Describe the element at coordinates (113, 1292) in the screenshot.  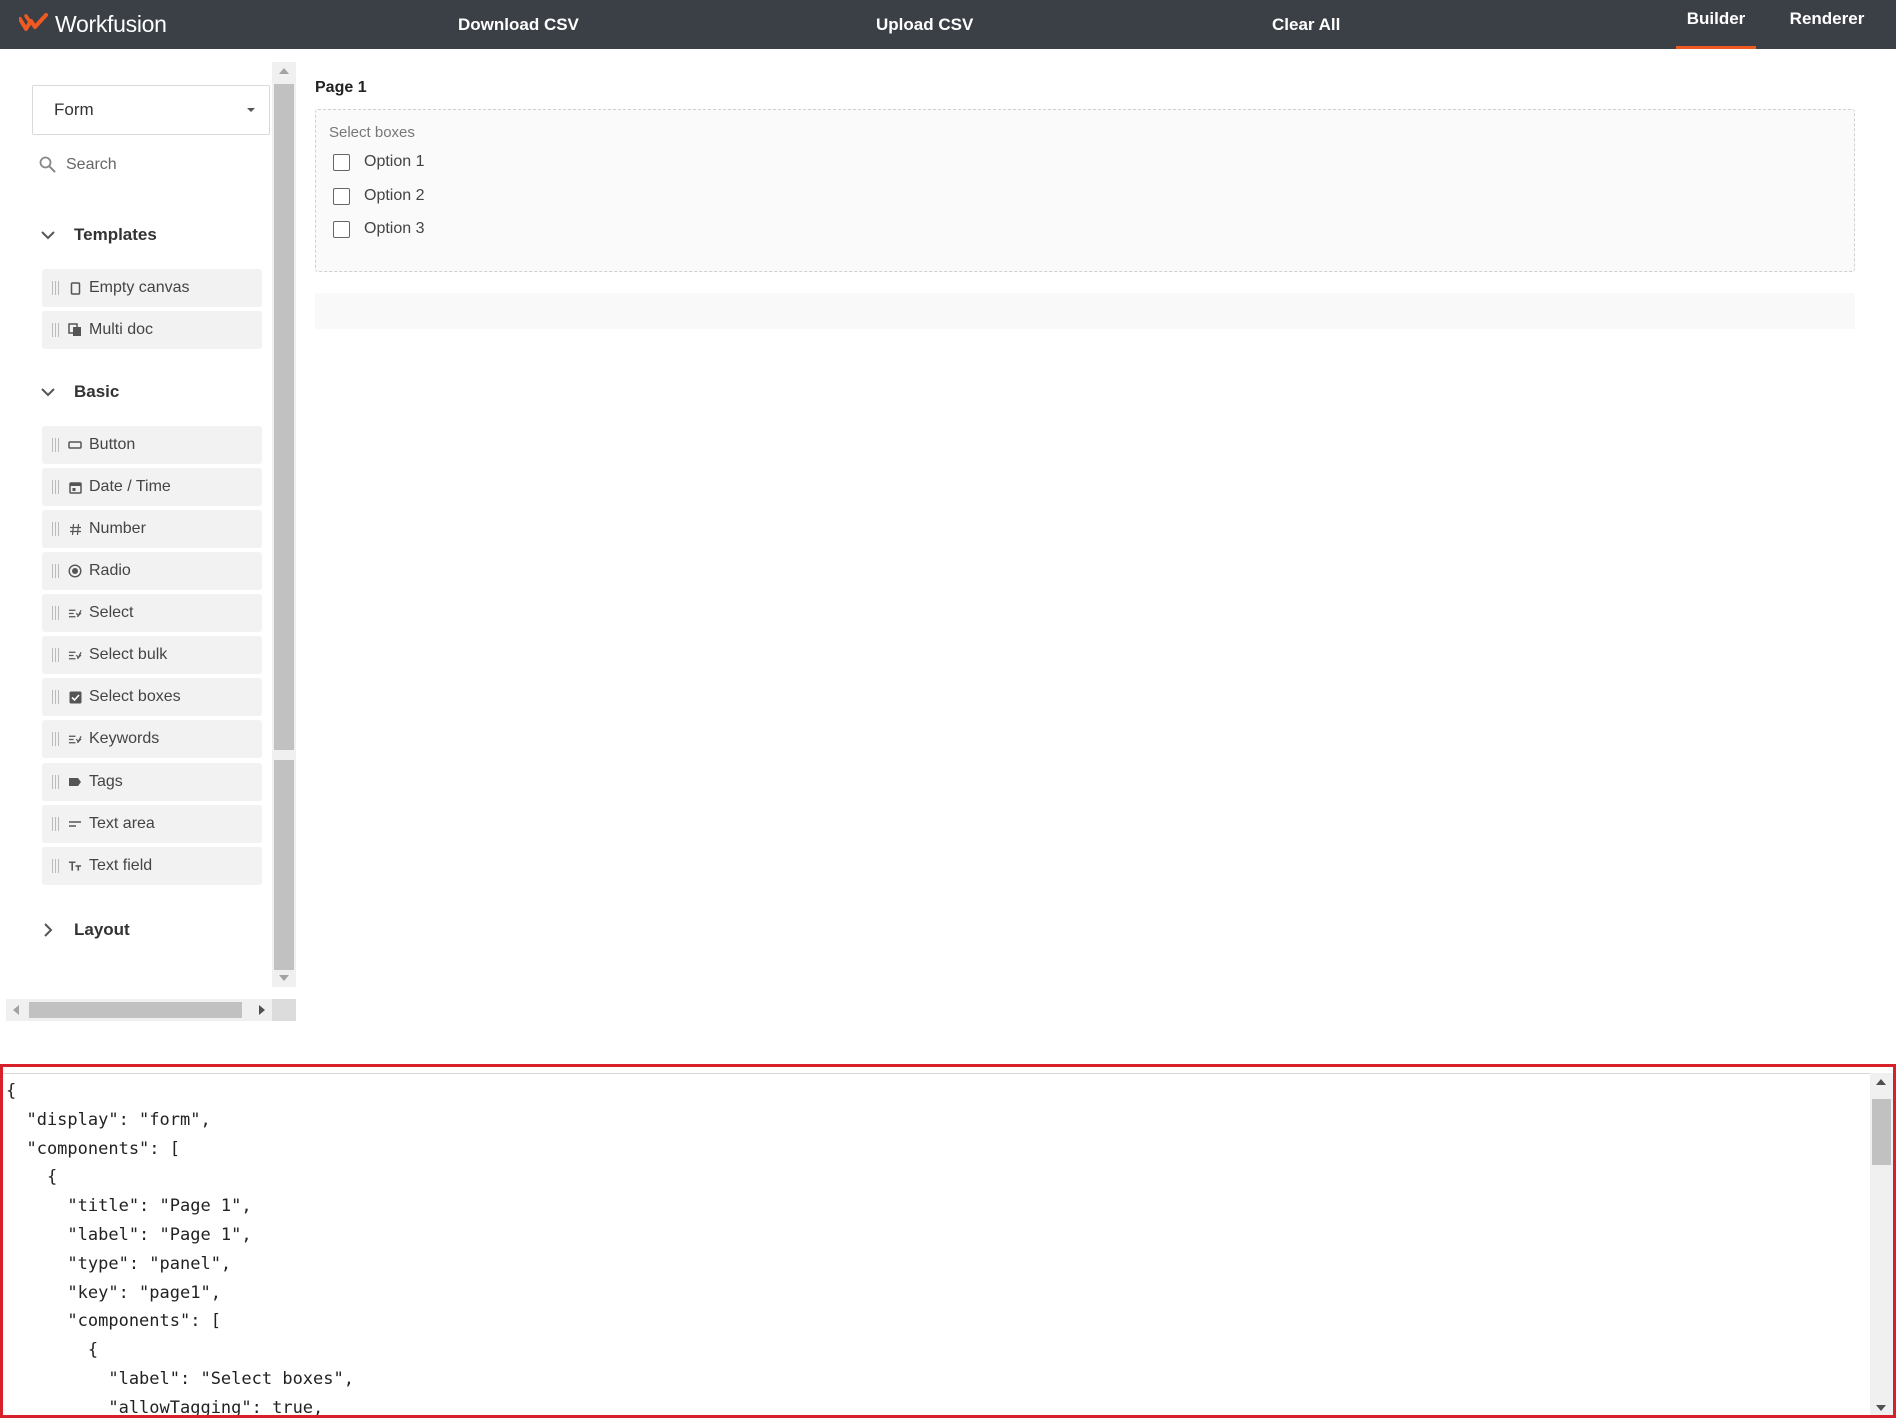
I see `json-line: "key": "page1",` at that location.